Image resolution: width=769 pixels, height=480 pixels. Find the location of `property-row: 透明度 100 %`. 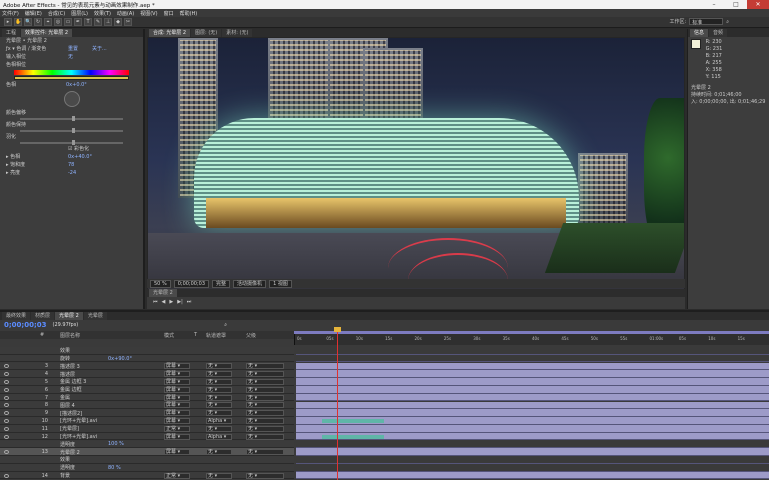

property-row: 透明度 100 % is located at coordinates (384, 444).